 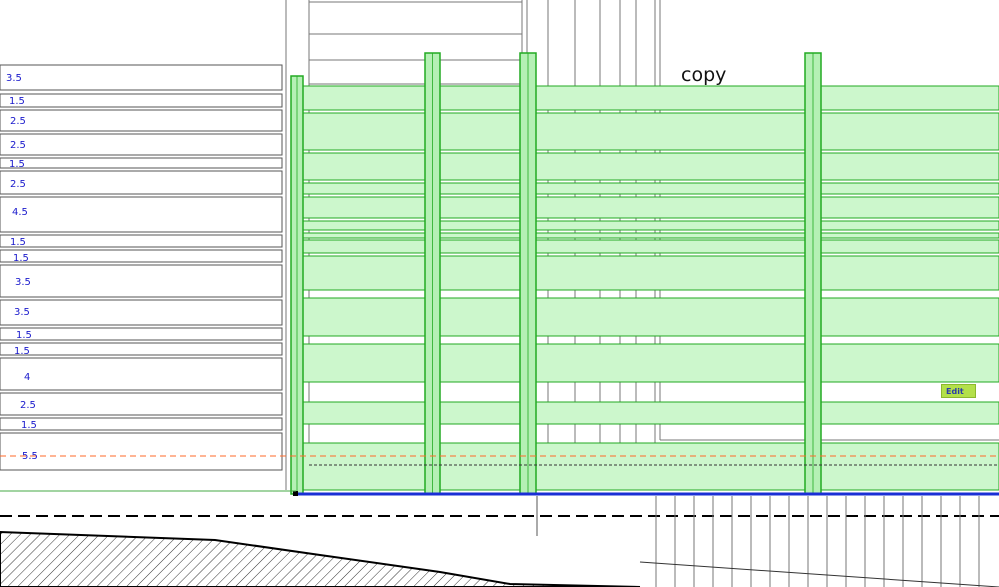 I want to click on dimension-label: 4, so click(x=27, y=377).